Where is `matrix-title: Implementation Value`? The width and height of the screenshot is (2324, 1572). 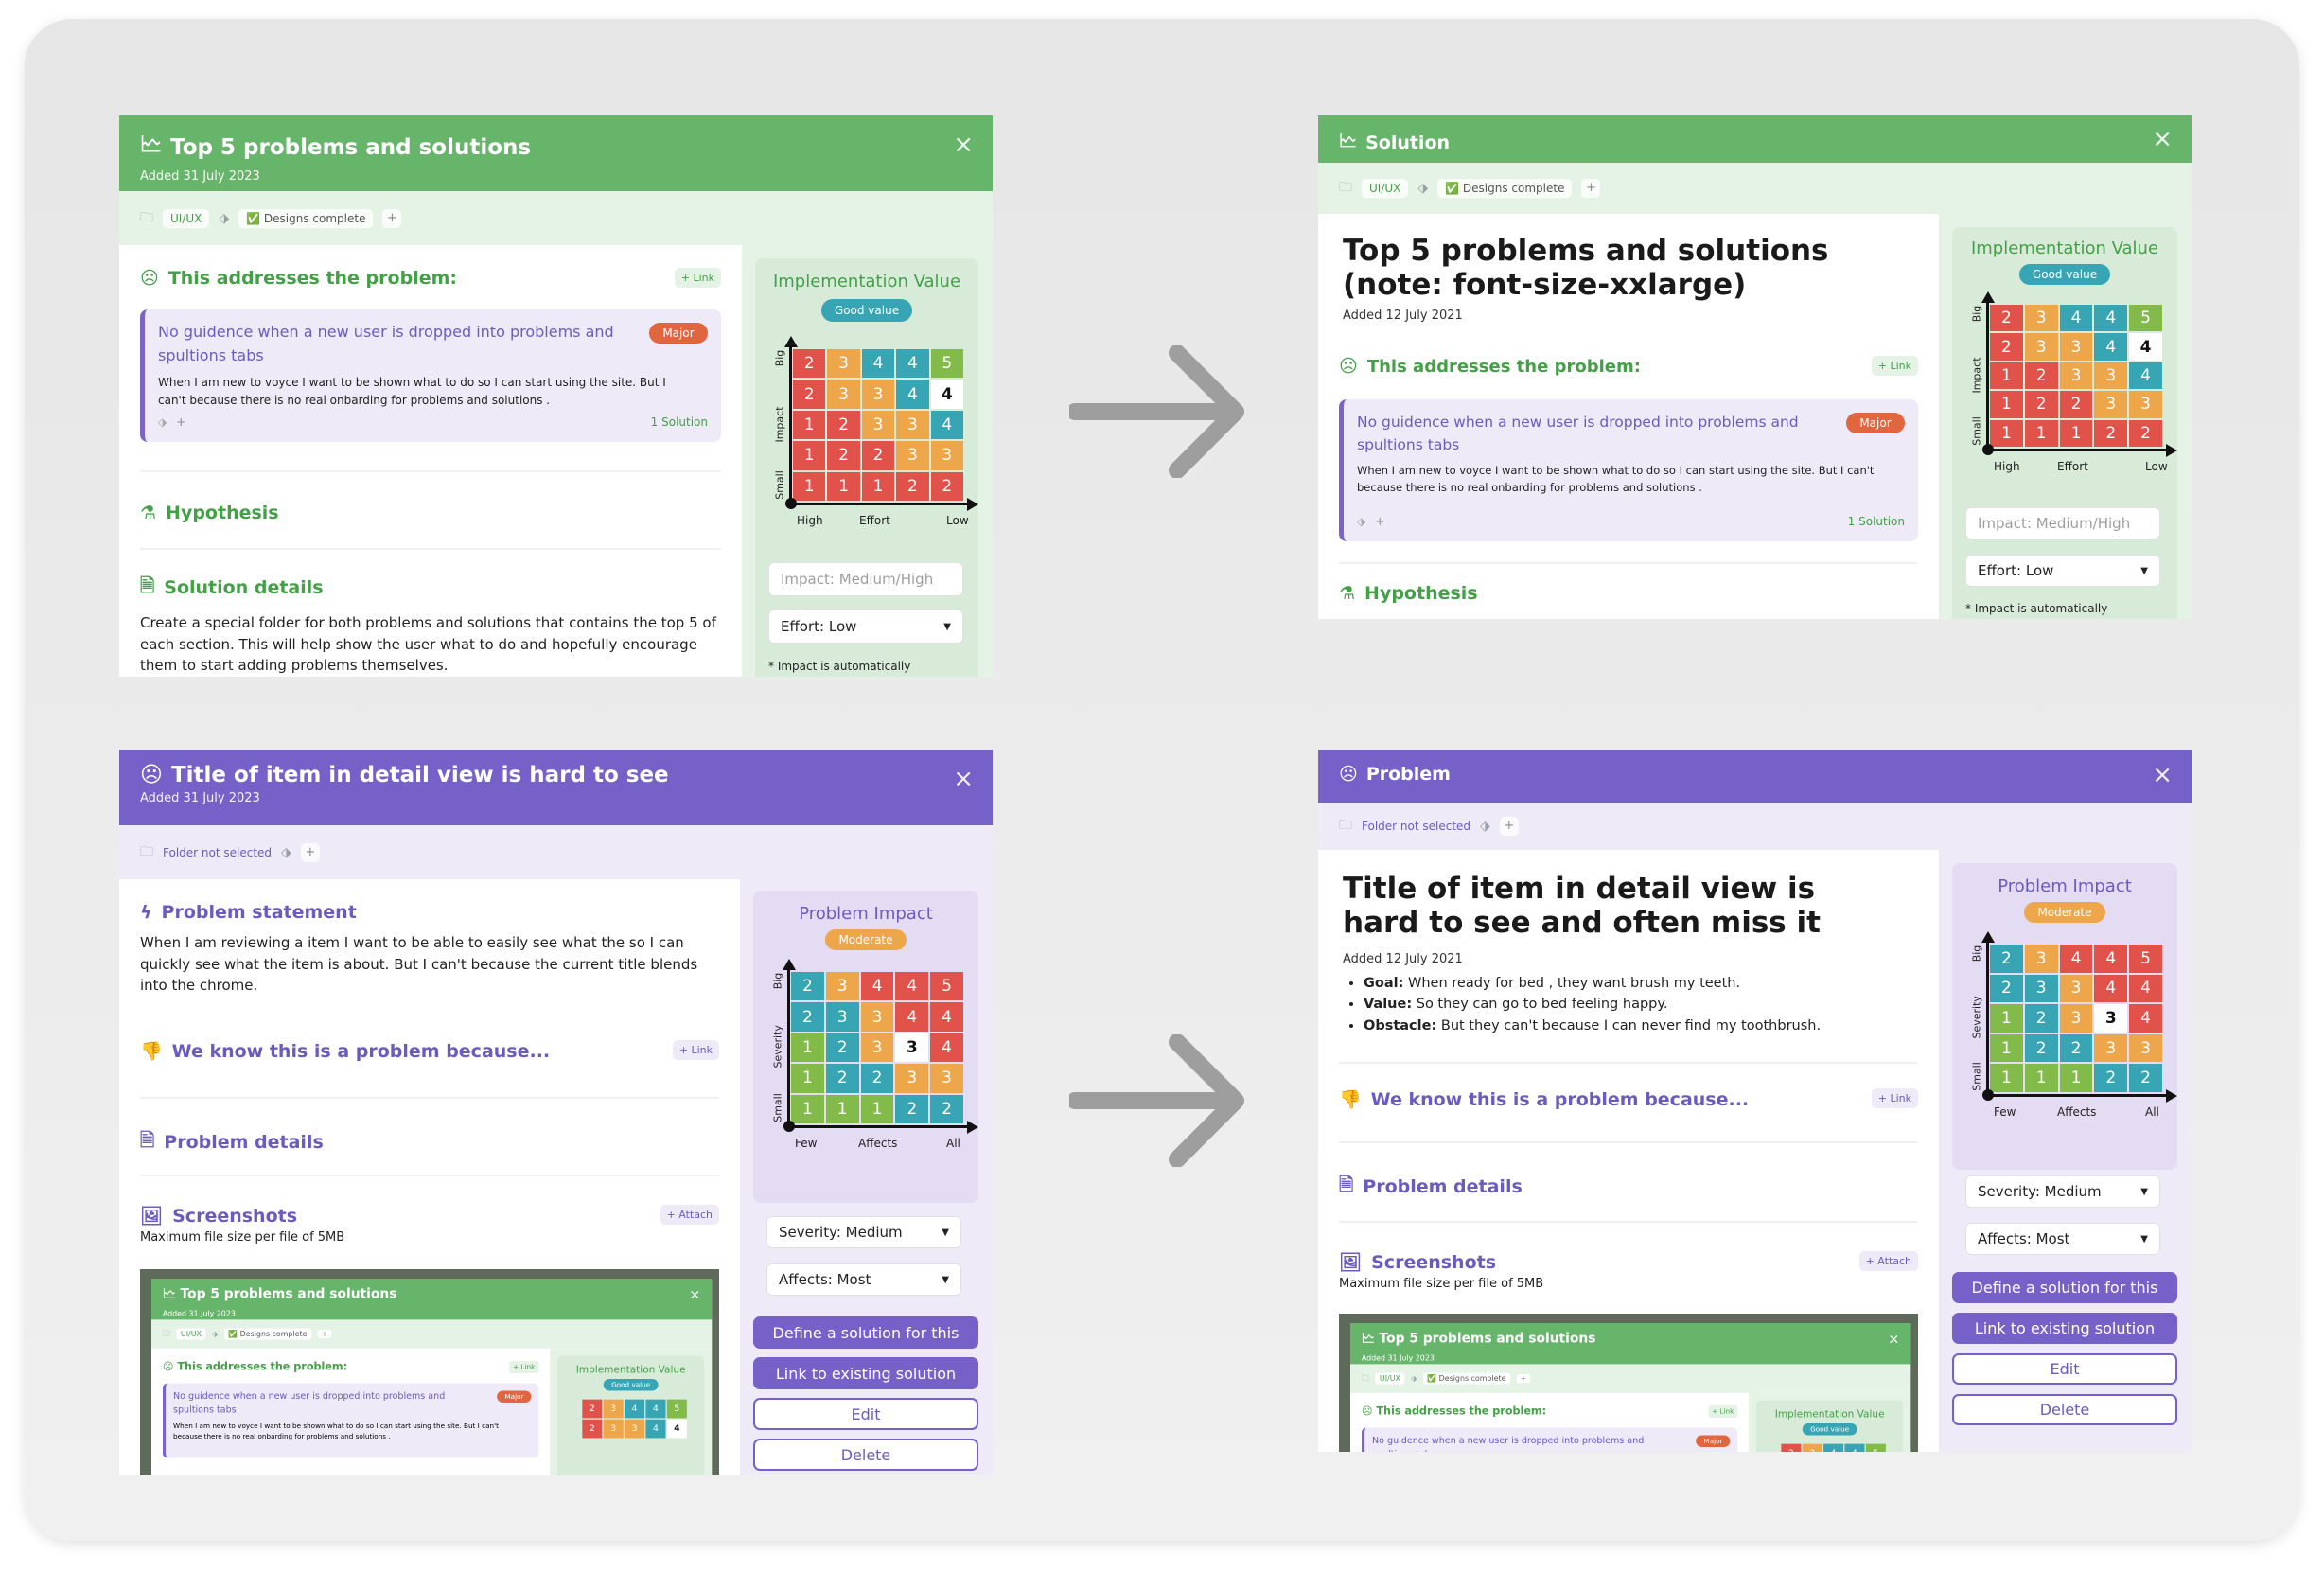 matrix-title: Implementation Value is located at coordinates (866, 281).